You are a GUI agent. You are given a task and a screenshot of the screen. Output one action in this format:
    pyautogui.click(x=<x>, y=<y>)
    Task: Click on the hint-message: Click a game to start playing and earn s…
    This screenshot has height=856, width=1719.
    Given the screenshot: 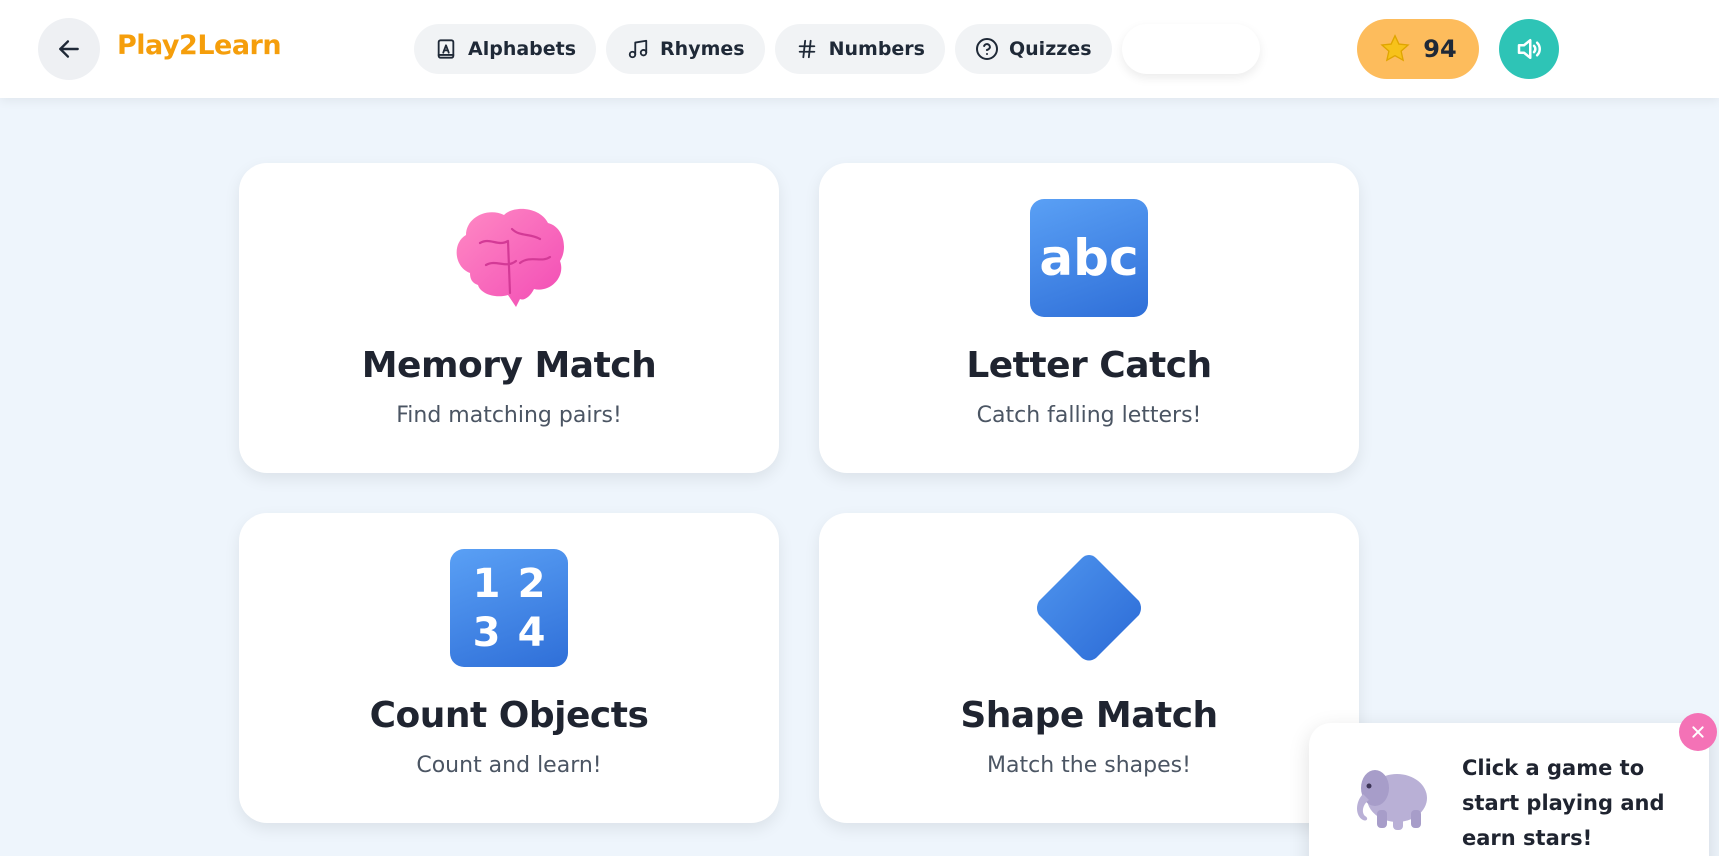 What is the action you would take?
    pyautogui.click(x=1563, y=803)
    